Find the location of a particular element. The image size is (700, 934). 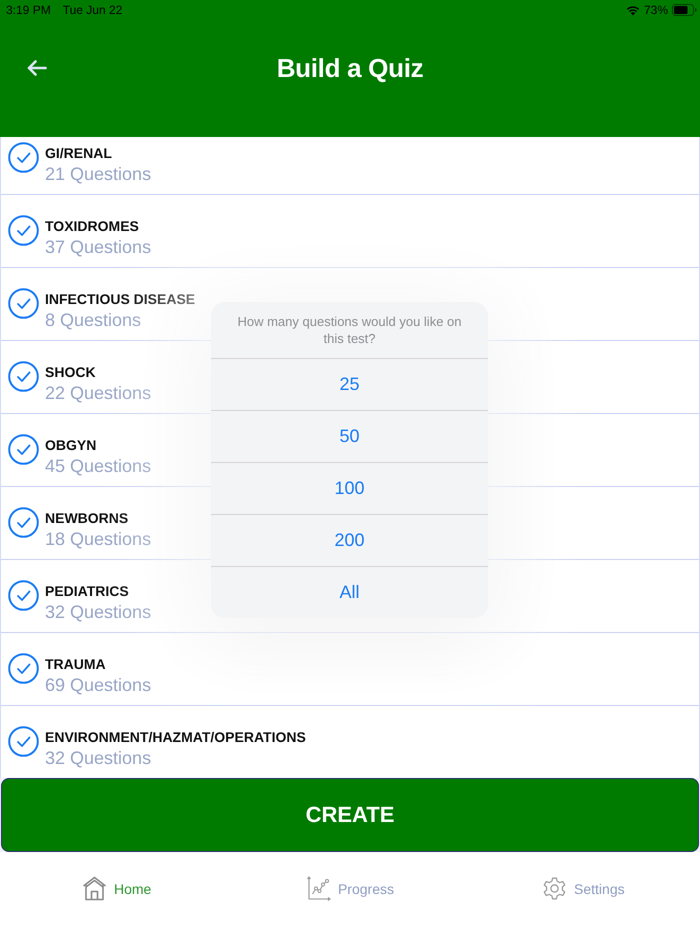

status-date: Tue Jun 22 is located at coordinates (92, 10).